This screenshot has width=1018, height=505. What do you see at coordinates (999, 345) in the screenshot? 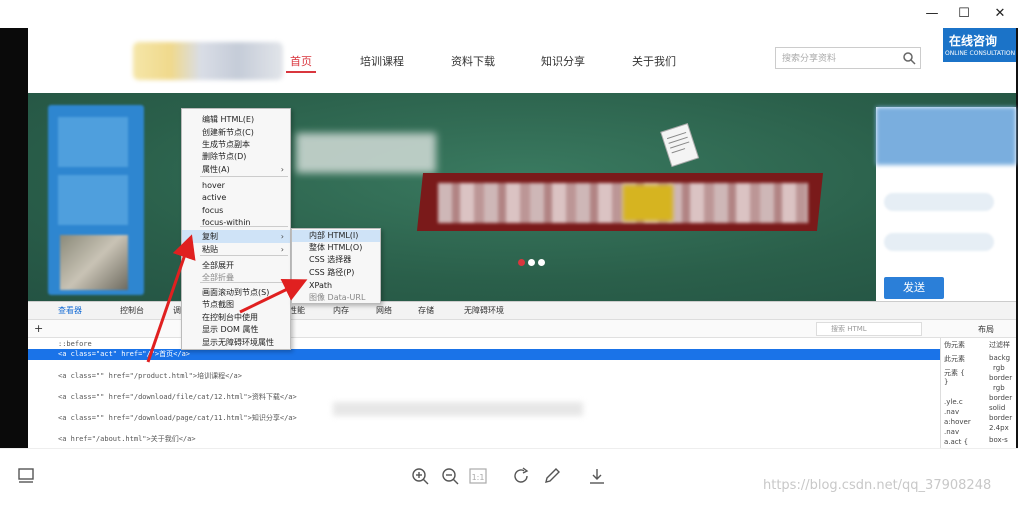
I see `filter-styles-label: 过滤样` at bounding box center [999, 345].